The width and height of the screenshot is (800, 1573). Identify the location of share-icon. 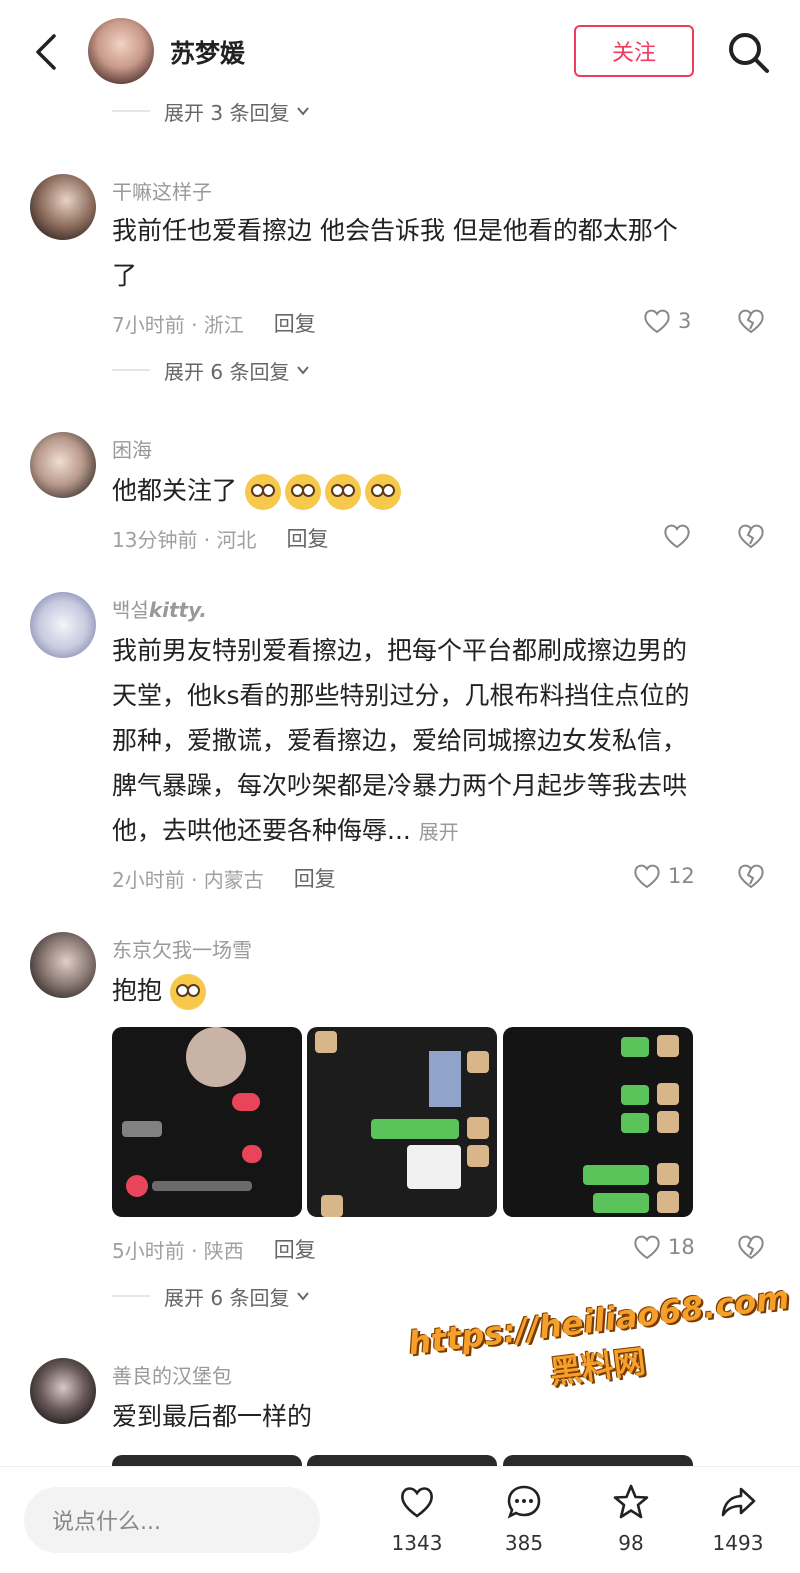
(738, 1502).